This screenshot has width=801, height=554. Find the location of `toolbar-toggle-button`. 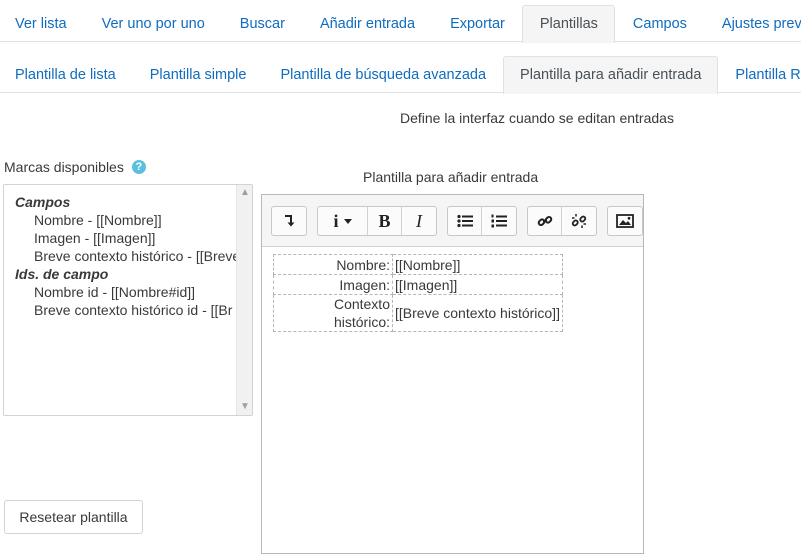

toolbar-toggle-button is located at coordinates (289, 221).